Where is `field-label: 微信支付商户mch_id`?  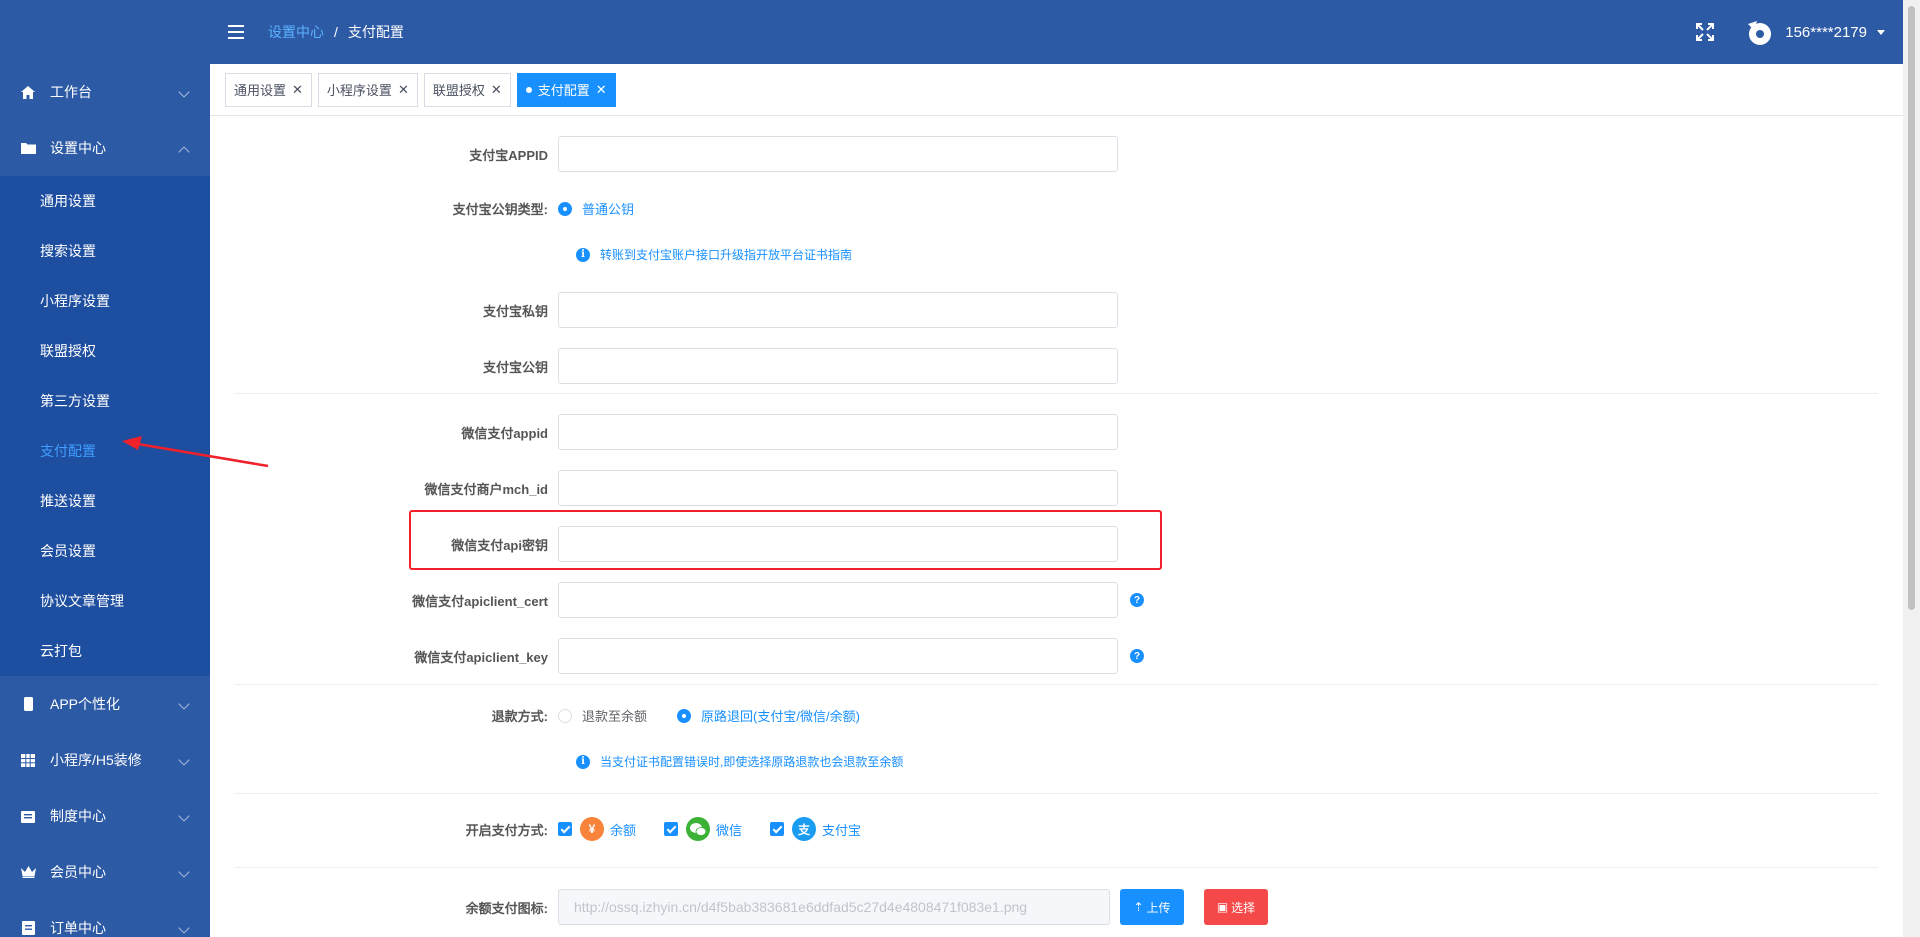 field-label: 微信支付商户mch_id is located at coordinates (486, 489).